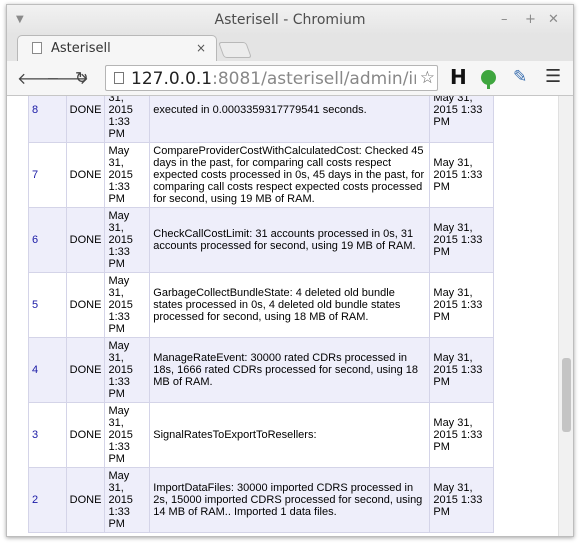 This screenshot has height=545, width=581. What do you see at coordinates (565, 316) in the screenshot?
I see `vertical-scrollbar` at bounding box center [565, 316].